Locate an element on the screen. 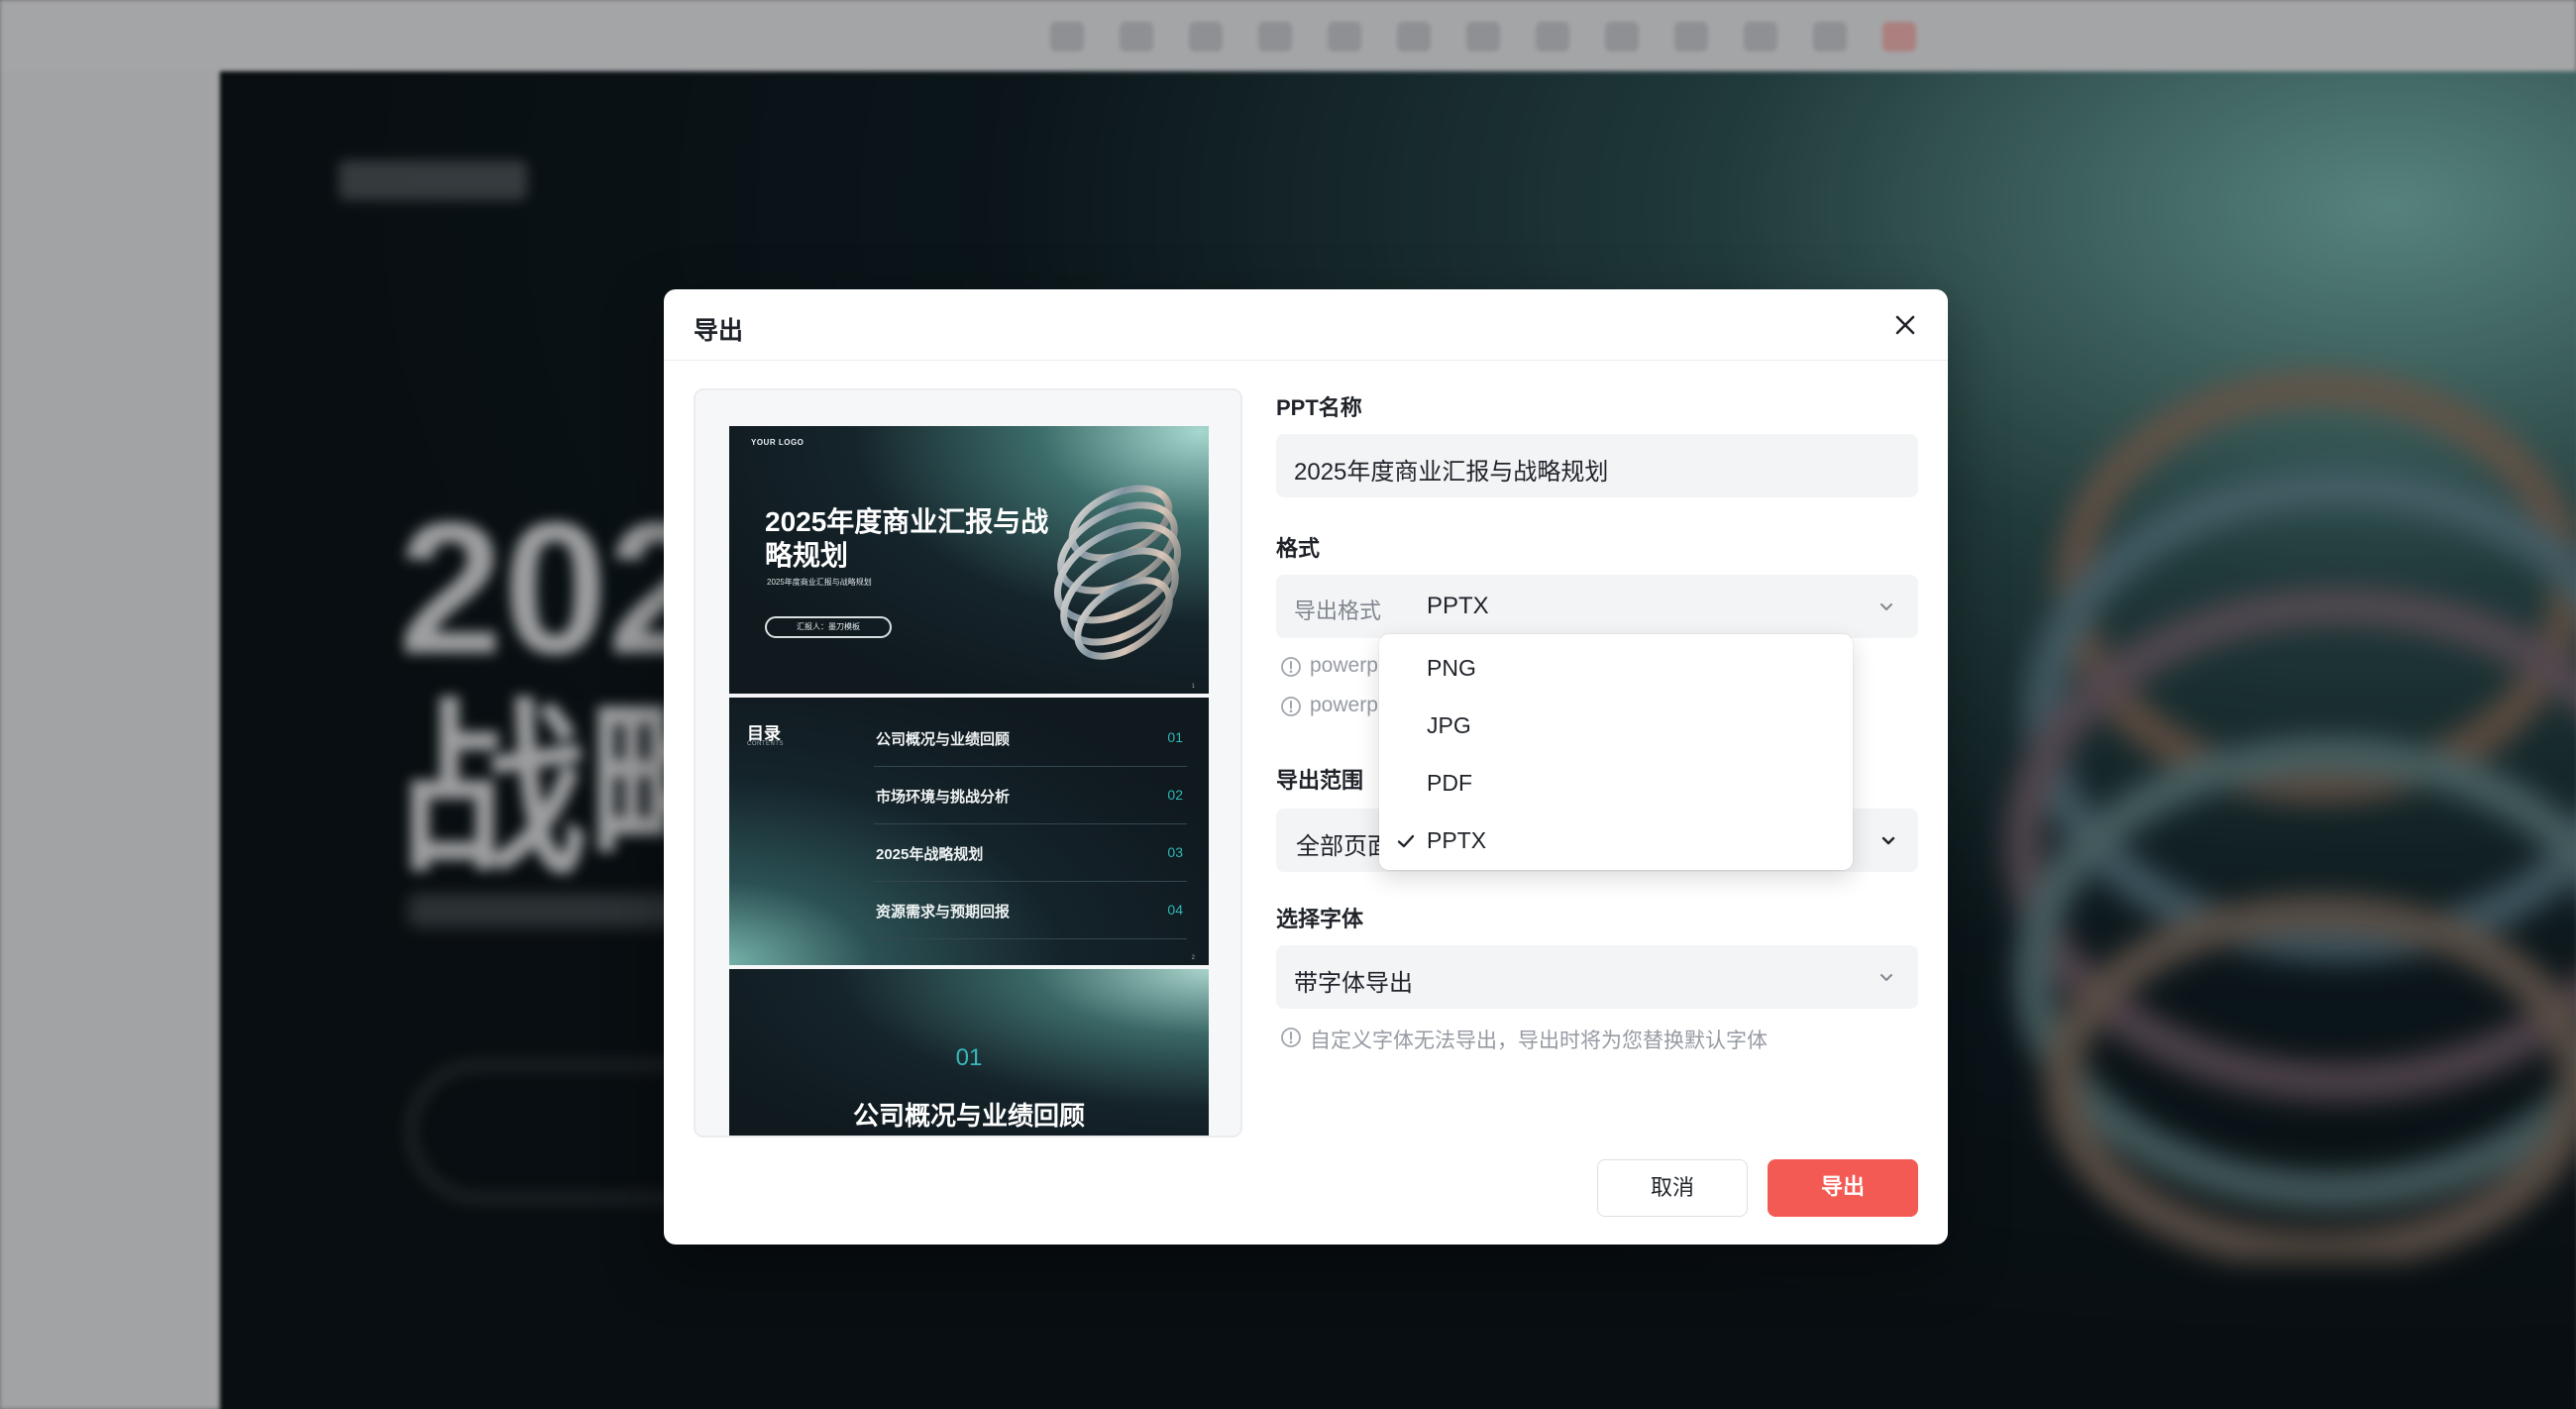 This screenshot has height=1409, width=2576. ppt-name-input: 2025年度商业汇报与战略规划 is located at coordinates (1597, 465).